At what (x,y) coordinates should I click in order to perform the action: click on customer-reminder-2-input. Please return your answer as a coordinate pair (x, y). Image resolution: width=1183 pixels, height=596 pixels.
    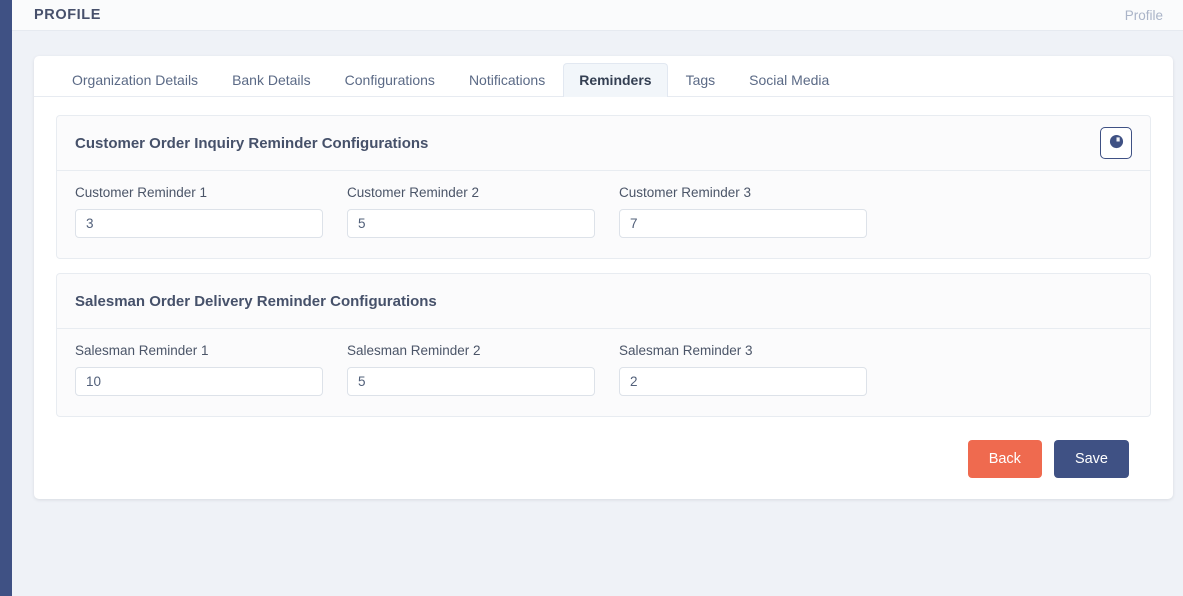
    Looking at the image, I should click on (471, 224).